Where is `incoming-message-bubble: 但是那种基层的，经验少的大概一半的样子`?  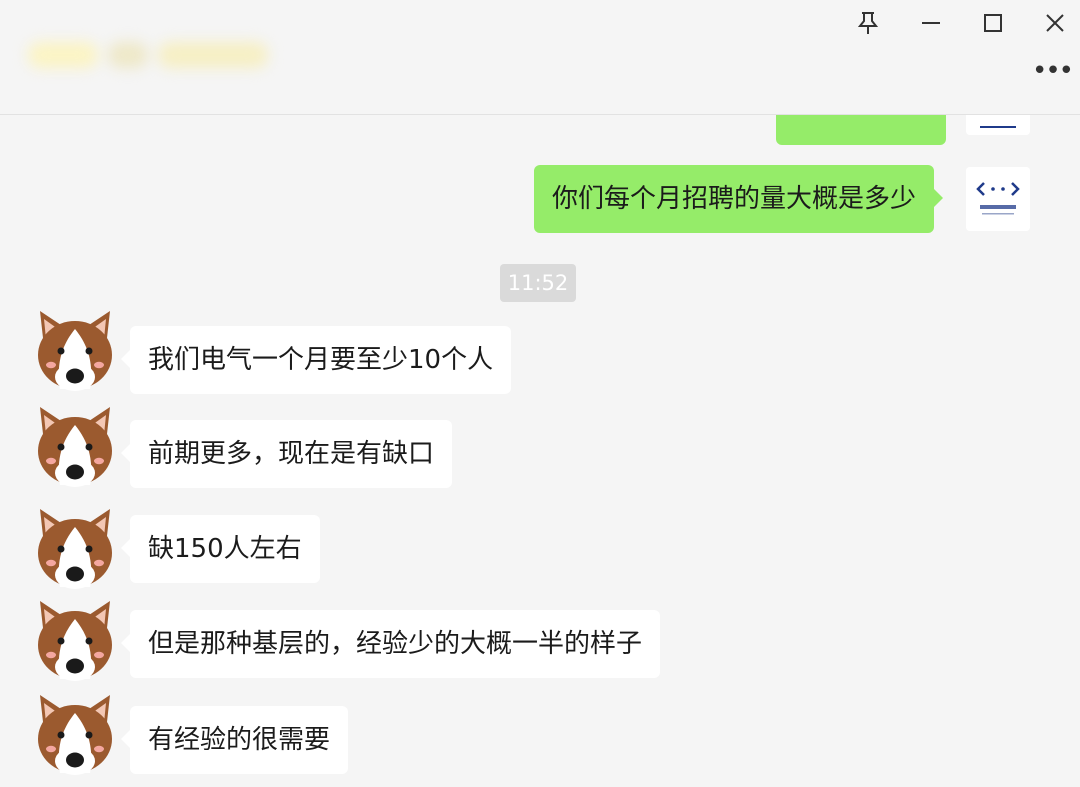
incoming-message-bubble: 但是那种基层的，经验少的大概一半的样子 is located at coordinates (390, 644).